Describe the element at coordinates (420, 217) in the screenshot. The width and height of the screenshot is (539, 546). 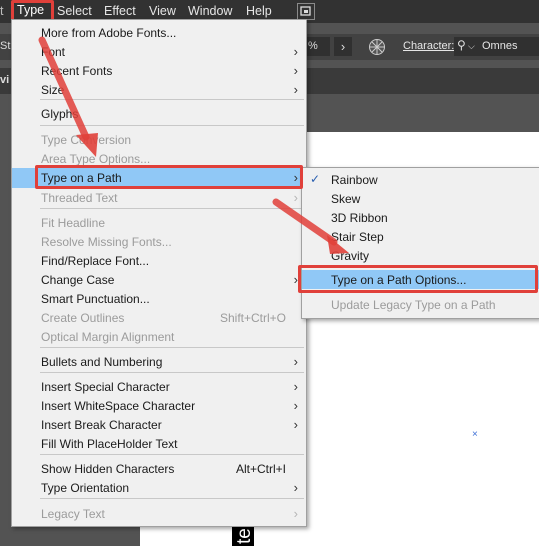
I see `submenu-item-3d-ribbon: 3D Ribbon` at that location.